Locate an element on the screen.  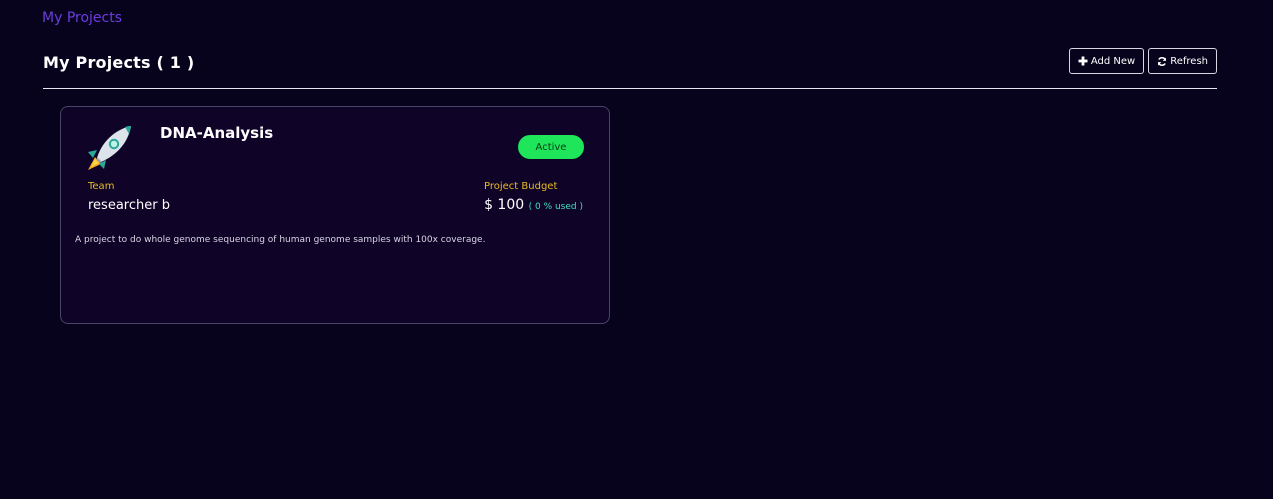
refresh-icon is located at coordinates (1162, 61).